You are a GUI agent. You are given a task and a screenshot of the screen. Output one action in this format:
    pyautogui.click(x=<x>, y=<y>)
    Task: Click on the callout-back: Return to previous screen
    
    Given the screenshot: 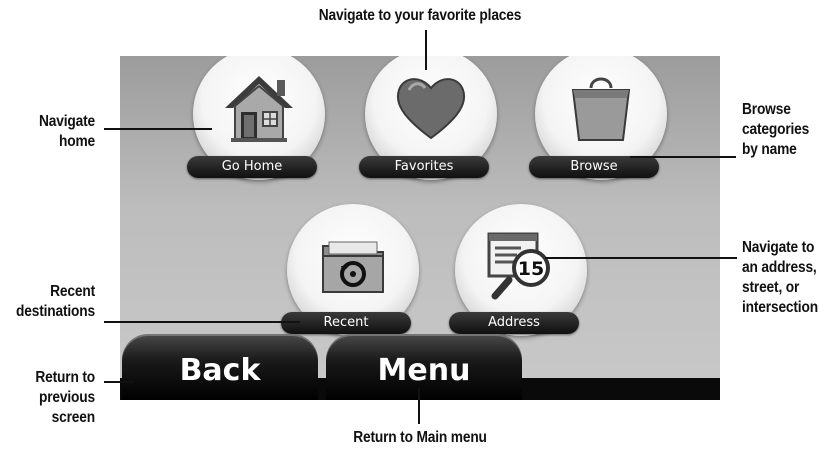 What is the action you would take?
    pyautogui.click(x=54, y=398)
    